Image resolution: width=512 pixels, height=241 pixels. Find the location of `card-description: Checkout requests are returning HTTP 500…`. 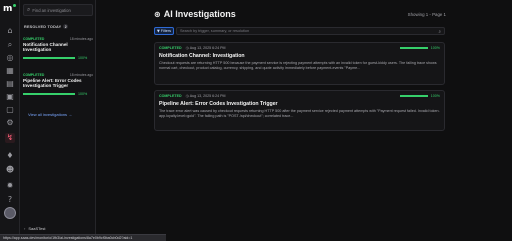

card-description: Checkout requests are returning HTTP 500… is located at coordinates (298, 65).